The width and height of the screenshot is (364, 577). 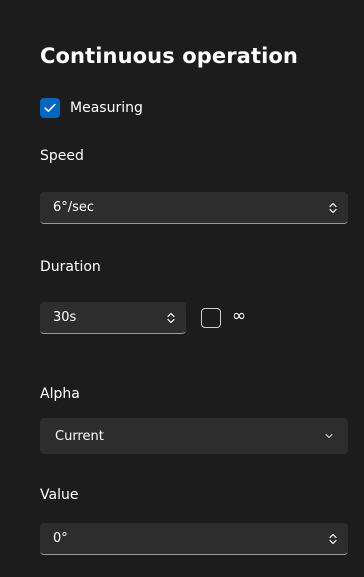 I want to click on duration-input: 30s, so click(x=113, y=318).